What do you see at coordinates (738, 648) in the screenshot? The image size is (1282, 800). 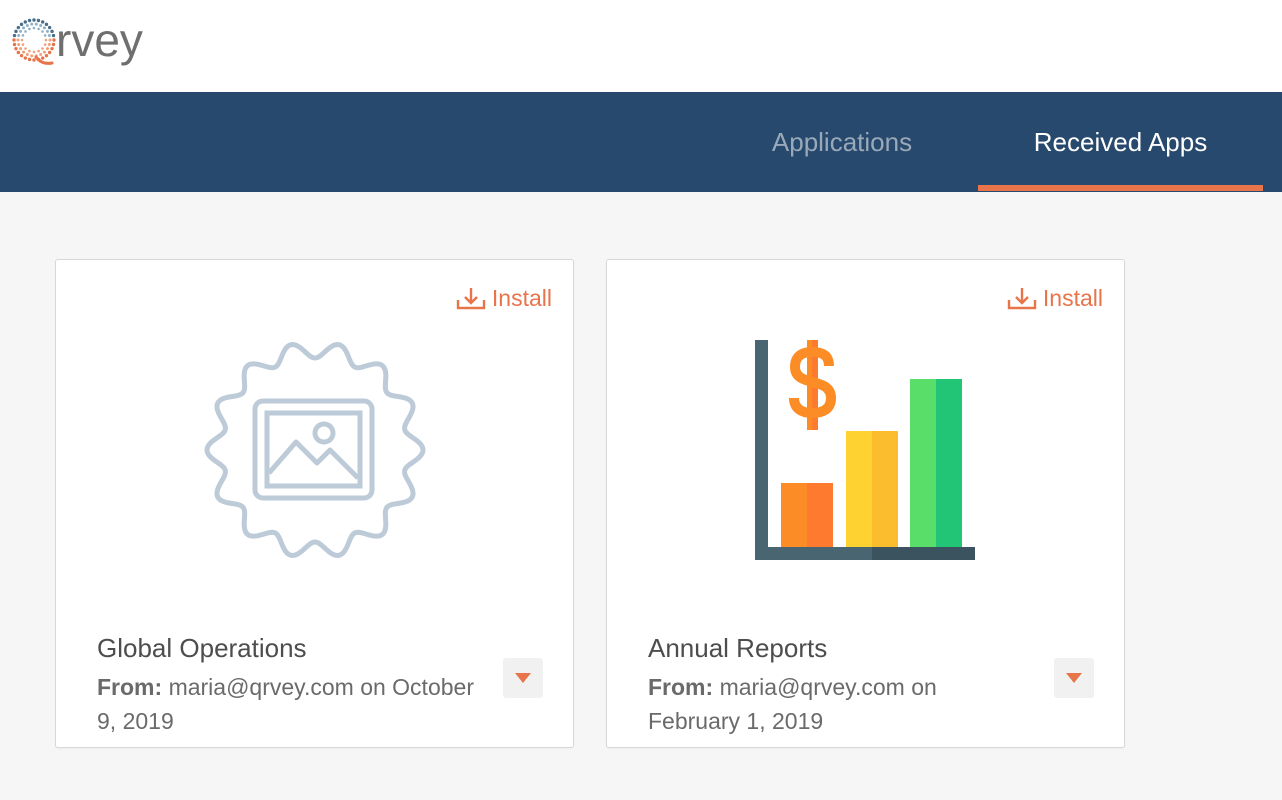 I see `card-title: Annual Reports` at bounding box center [738, 648].